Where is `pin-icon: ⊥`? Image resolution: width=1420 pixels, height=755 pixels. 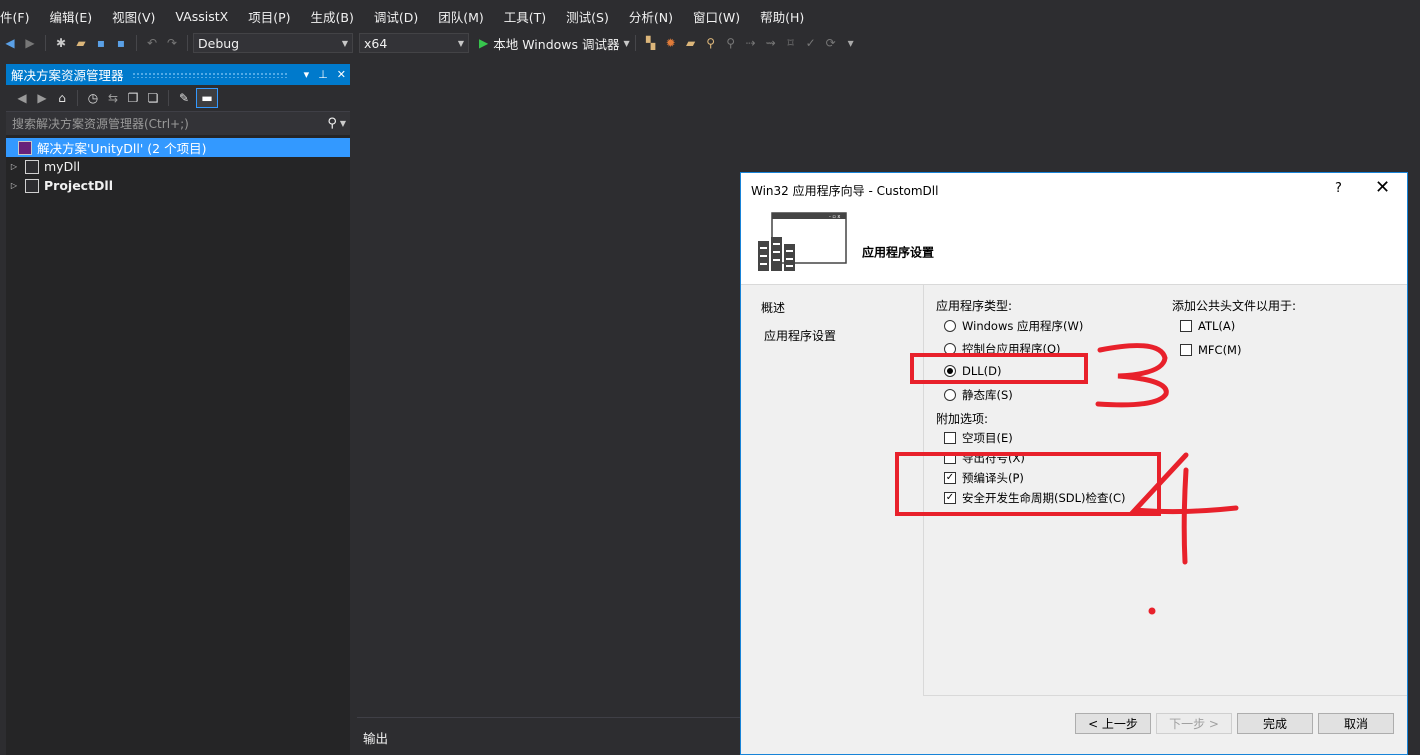 pin-icon: ⊥ is located at coordinates (323, 74).